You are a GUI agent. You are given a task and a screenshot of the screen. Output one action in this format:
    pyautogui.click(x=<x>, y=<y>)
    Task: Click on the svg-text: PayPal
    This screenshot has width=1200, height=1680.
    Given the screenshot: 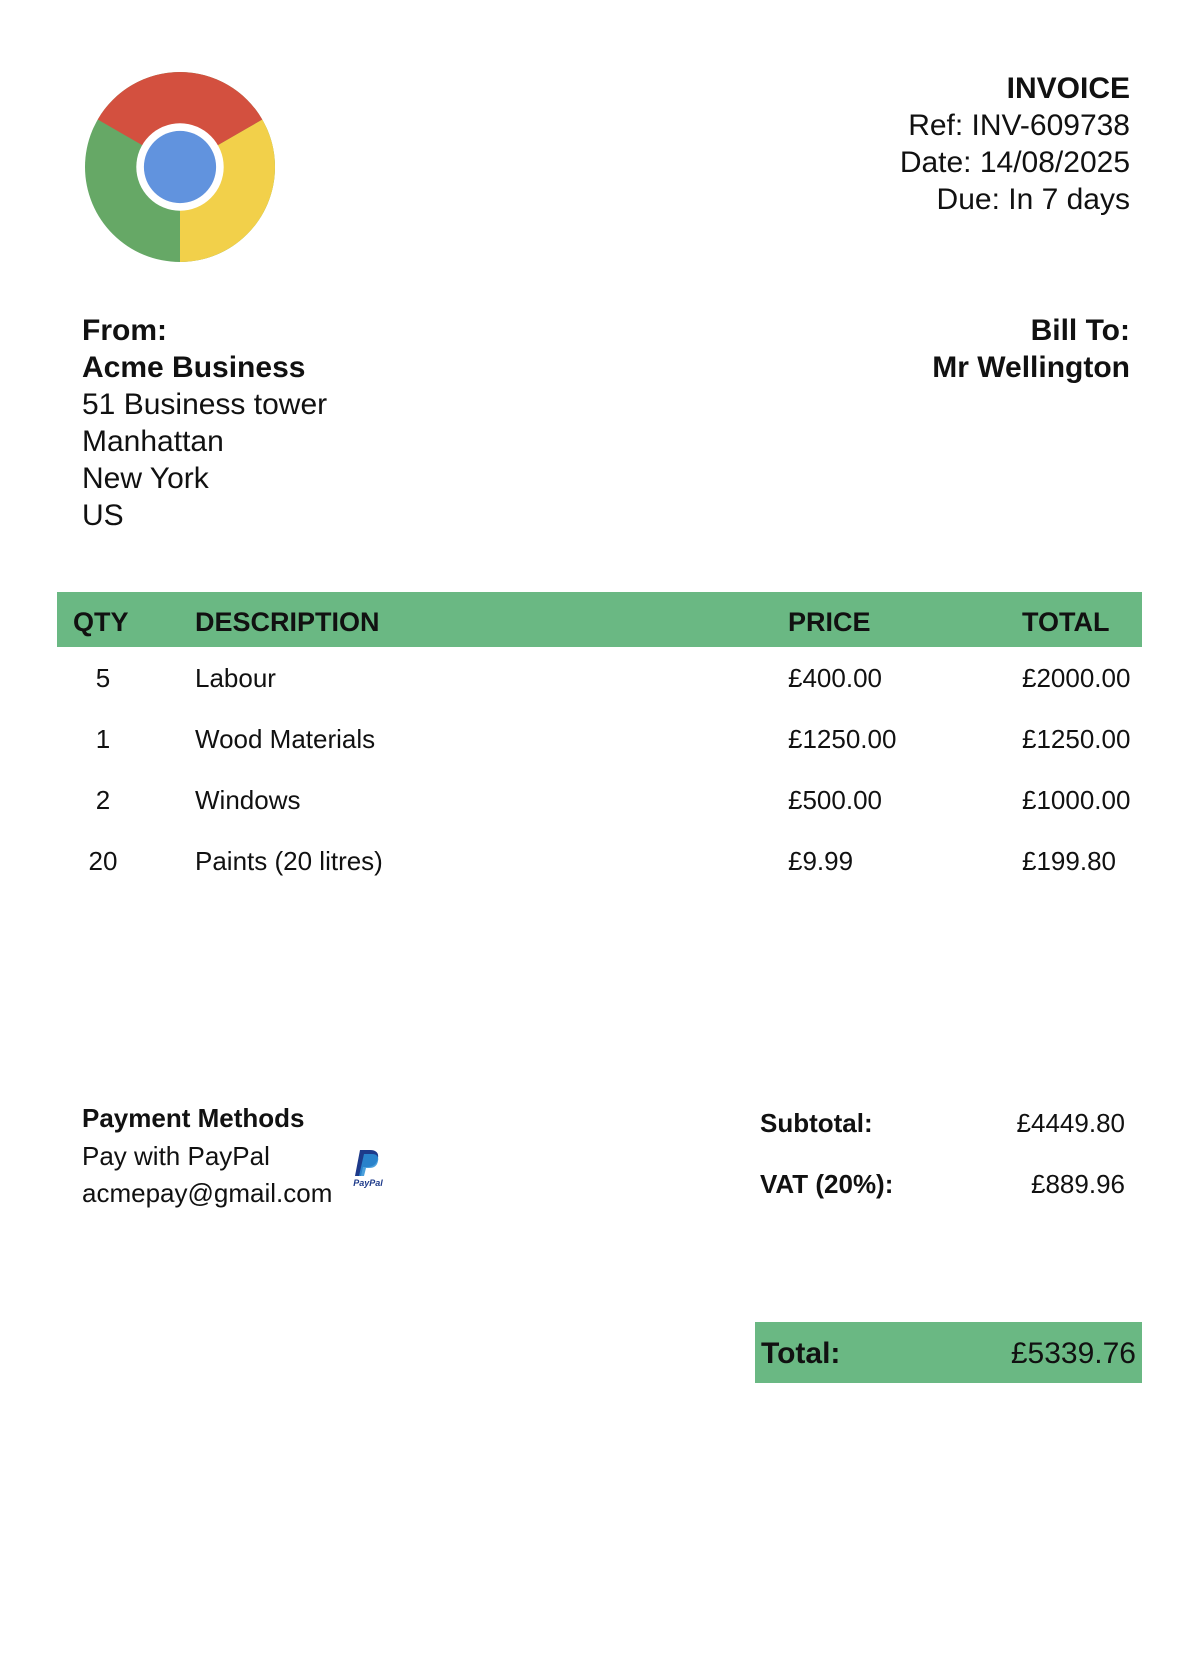 What is the action you would take?
    pyautogui.click(x=368, y=1183)
    